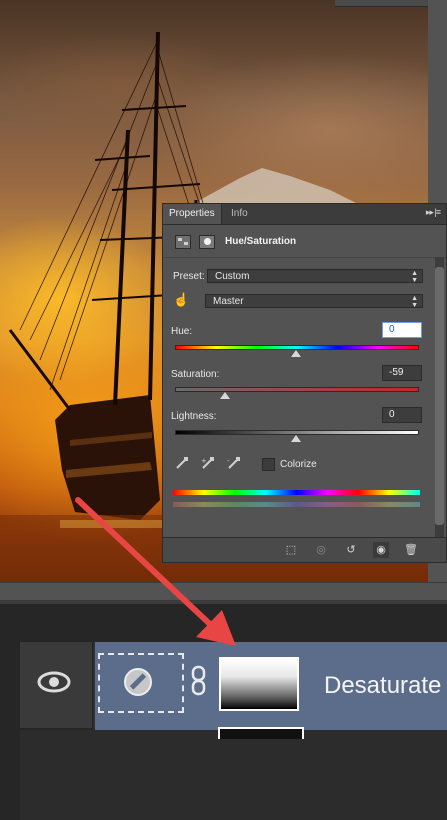 This screenshot has width=447, height=820. Describe the element at coordinates (223, 602) in the screenshot. I see `panel-divider` at that location.